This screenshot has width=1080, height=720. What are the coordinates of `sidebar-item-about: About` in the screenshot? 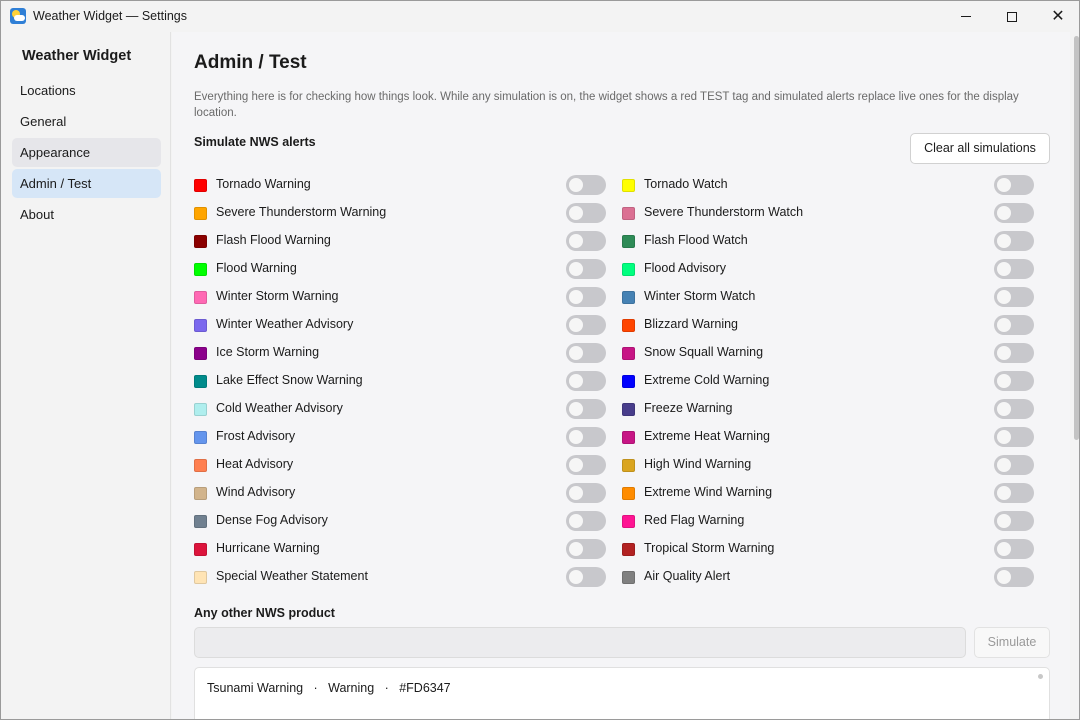 It's located at (86, 214).